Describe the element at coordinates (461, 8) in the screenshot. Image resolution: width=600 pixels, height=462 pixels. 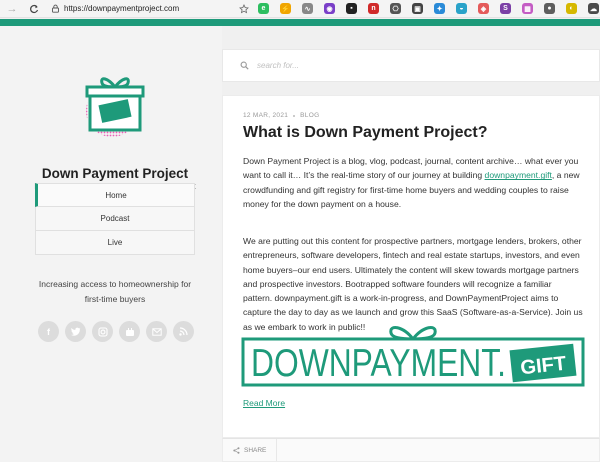
I see `whale-ext-icon: ◒` at that location.